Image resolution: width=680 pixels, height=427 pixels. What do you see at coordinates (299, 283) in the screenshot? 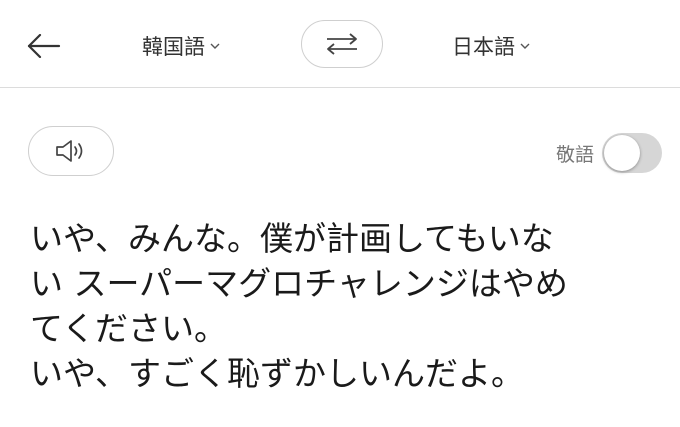
I see `translation-line: い スーパーマグロチャレンジはやめ` at bounding box center [299, 283].